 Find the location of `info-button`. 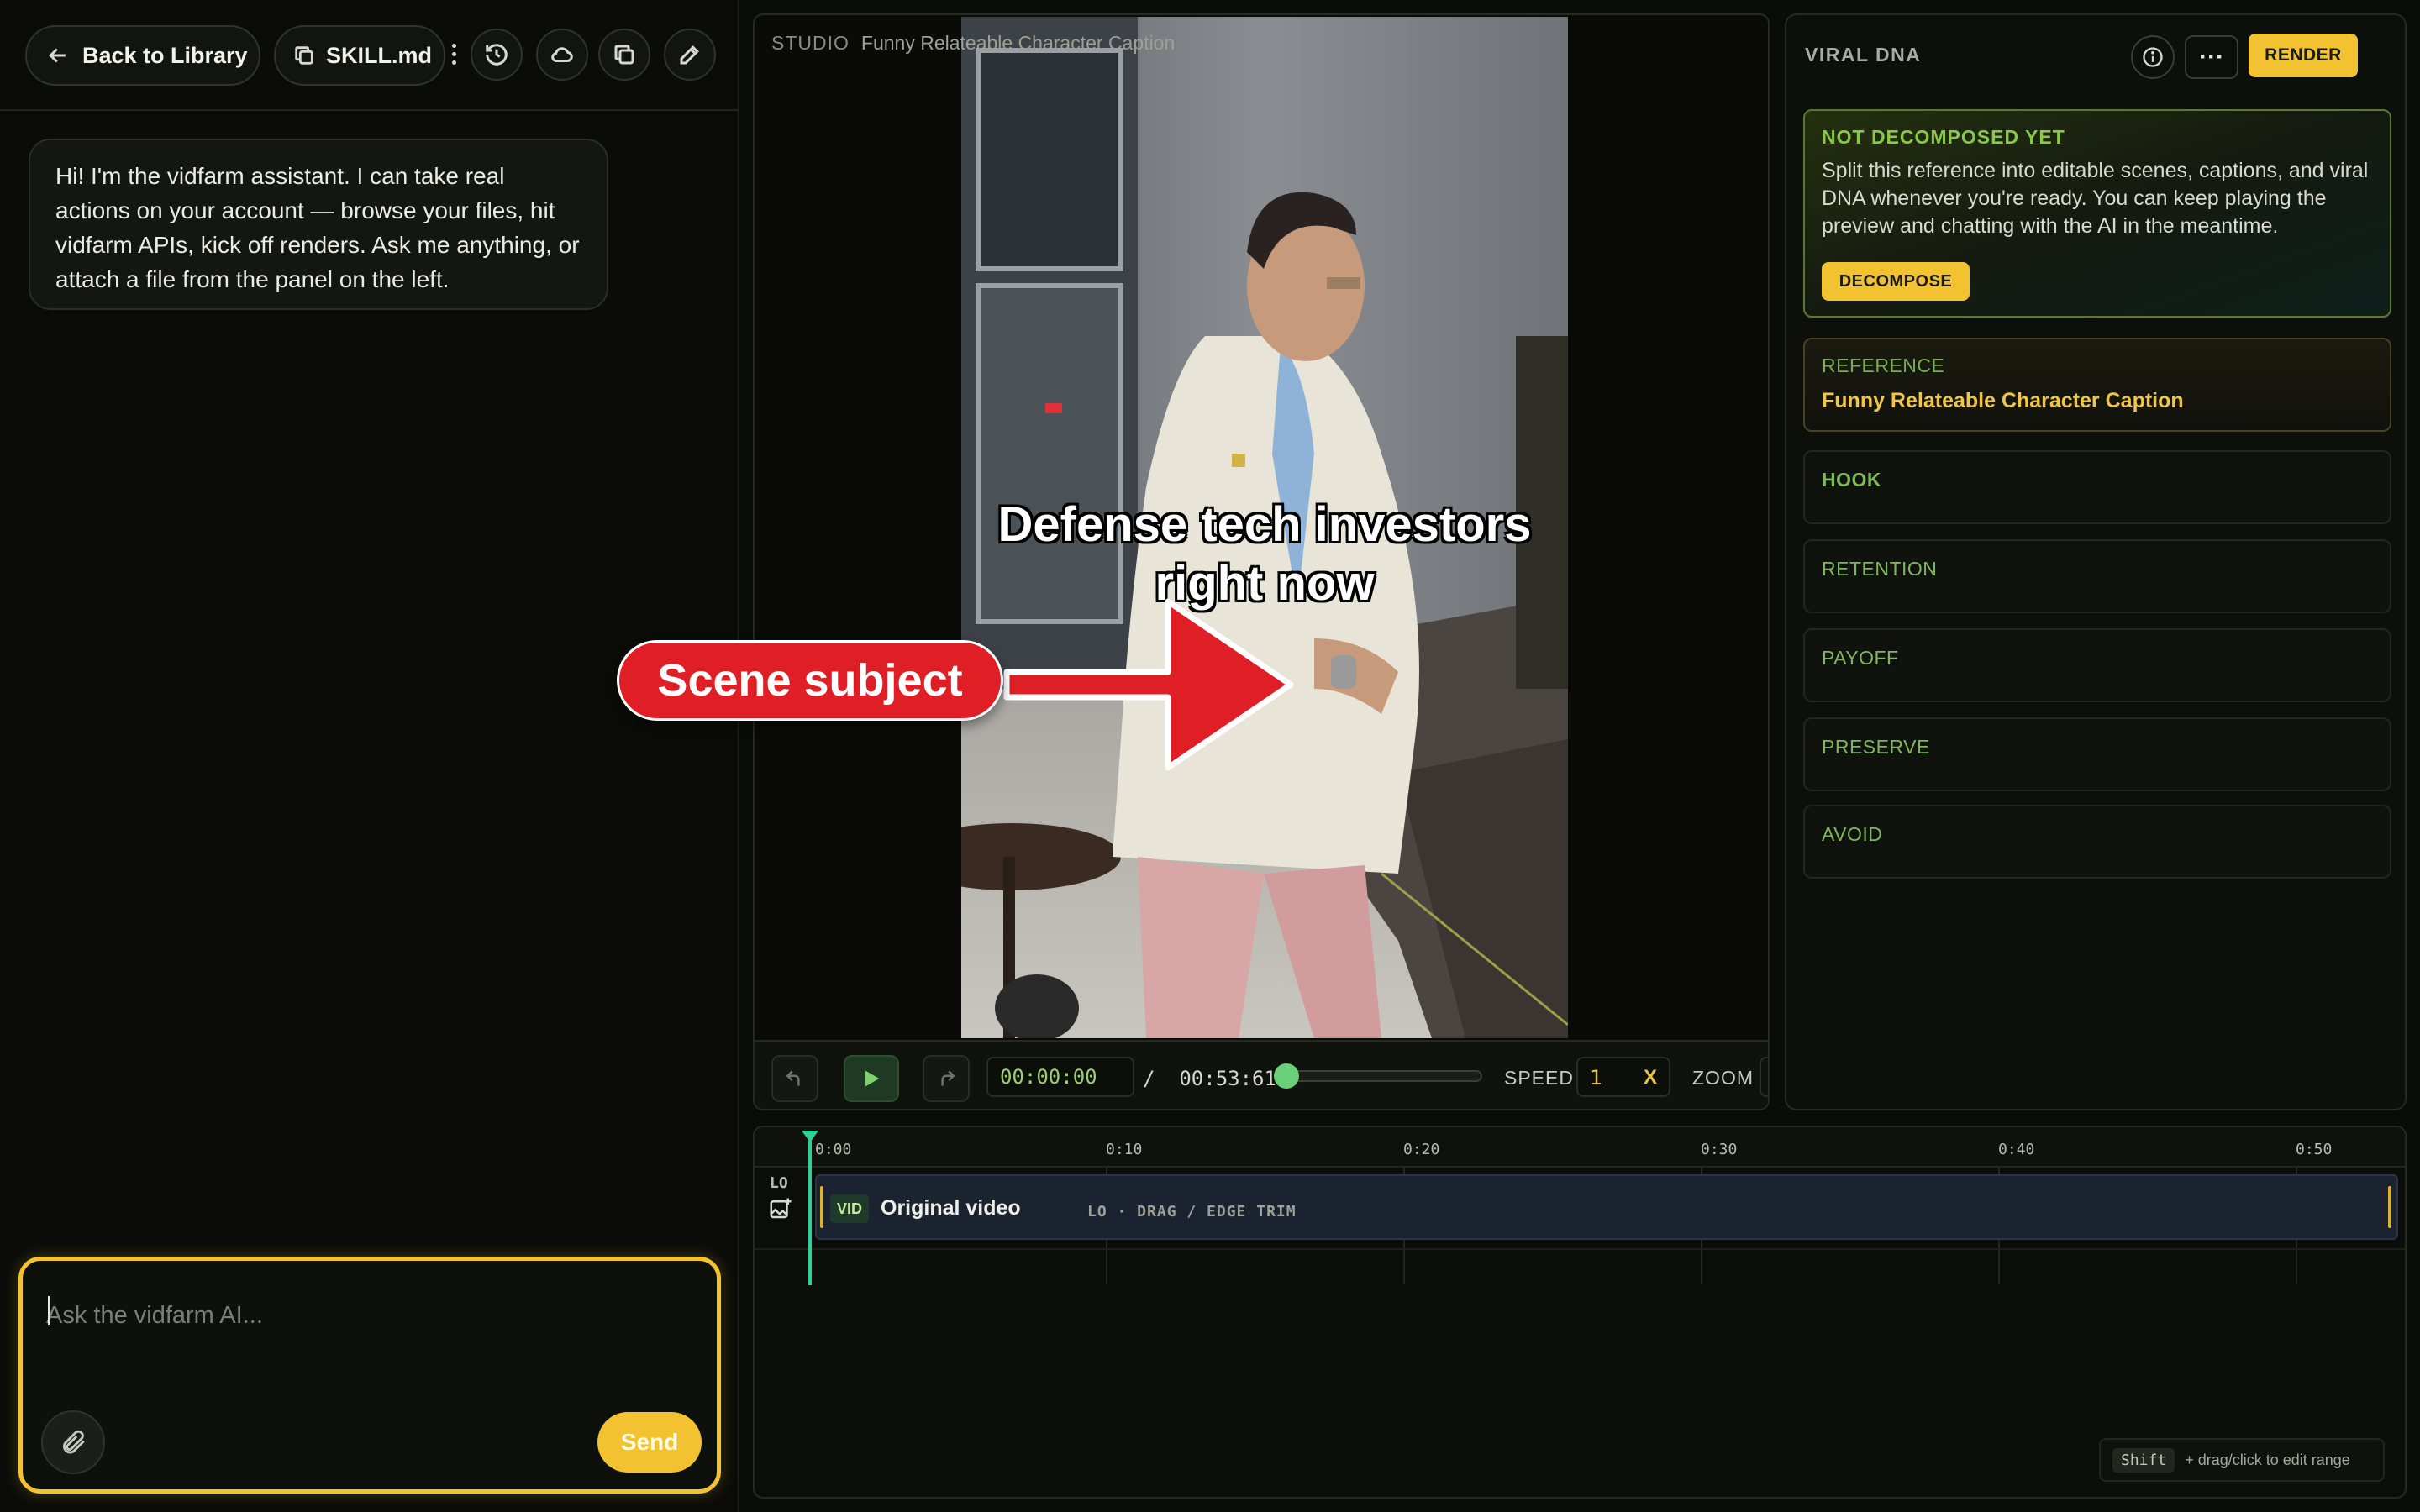

info-button is located at coordinates (2153, 57).